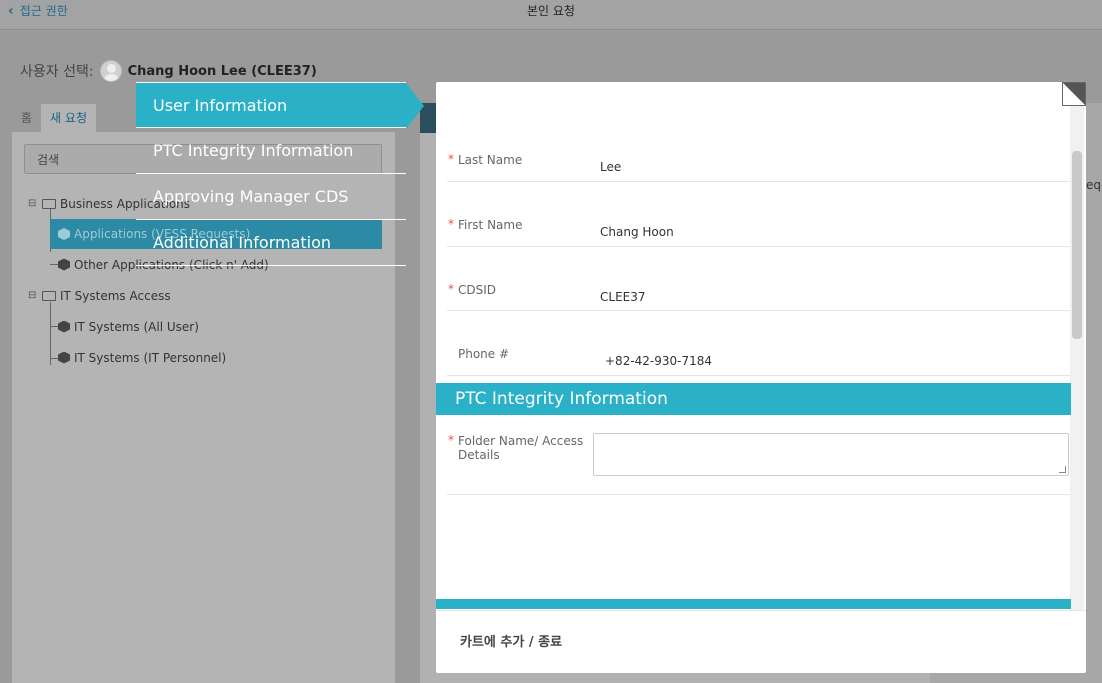  I want to click on avatar, so click(110, 71).